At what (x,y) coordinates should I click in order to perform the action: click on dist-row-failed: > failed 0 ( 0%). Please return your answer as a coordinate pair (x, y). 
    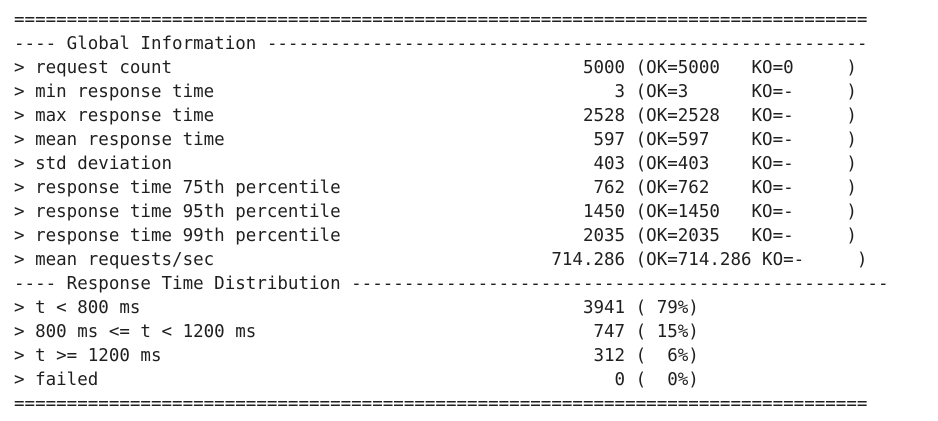
    Looking at the image, I should click on (356, 380).